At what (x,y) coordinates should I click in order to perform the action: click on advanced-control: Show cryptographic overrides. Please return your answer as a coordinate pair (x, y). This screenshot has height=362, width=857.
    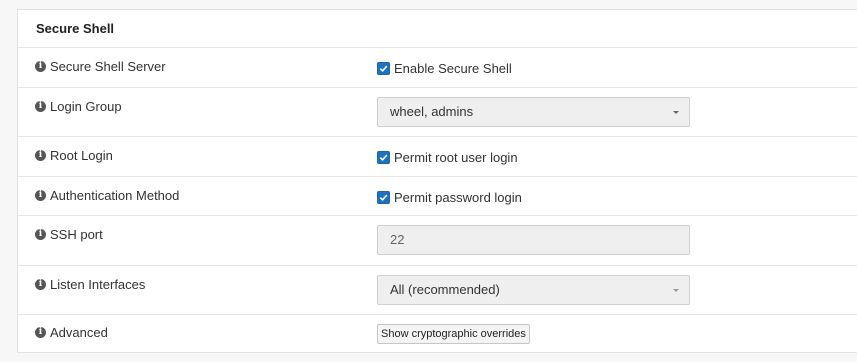
    Looking at the image, I should click on (453, 334).